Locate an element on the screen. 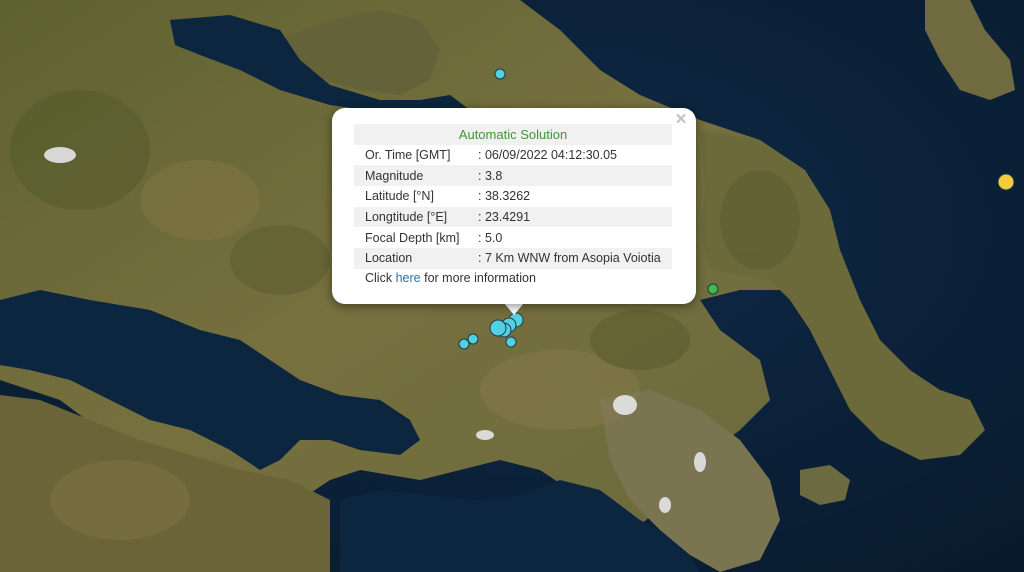  info-key: Longtitude [°E] is located at coordinates (415, 217).